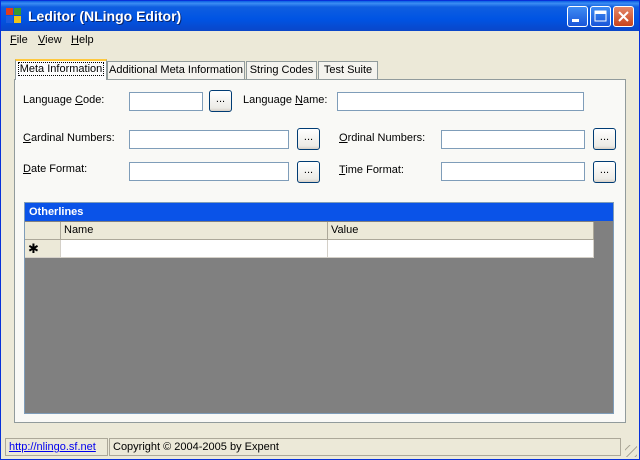 The image size is (640, 460). I want to click on date-format-input, so click(209, 171).